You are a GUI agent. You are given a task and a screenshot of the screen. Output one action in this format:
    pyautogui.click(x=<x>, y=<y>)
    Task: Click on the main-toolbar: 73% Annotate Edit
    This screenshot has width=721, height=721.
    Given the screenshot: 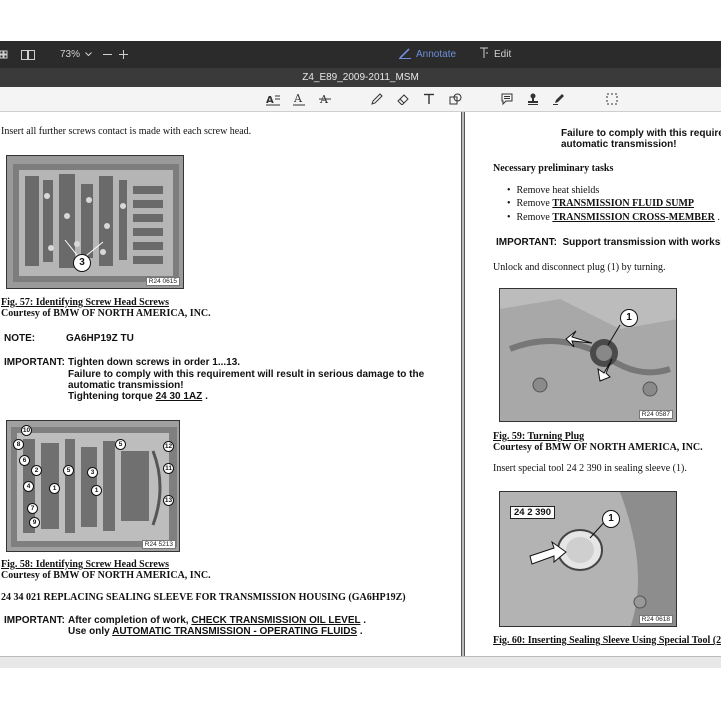 What is the action you would take?
    pyautogui.click(x=360, y=54)
    